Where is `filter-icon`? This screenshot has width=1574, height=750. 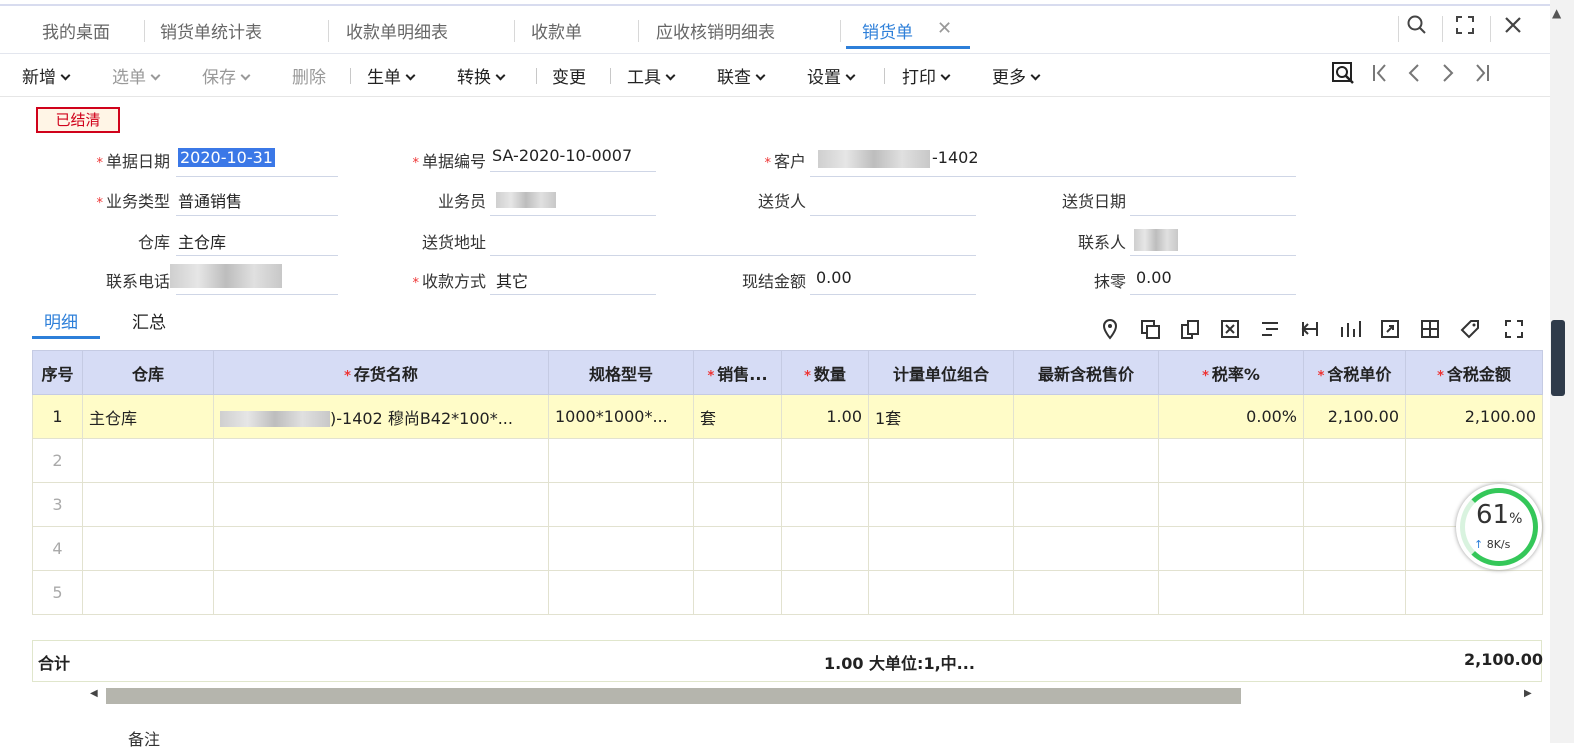
filter-icon is located at coordinates (1270, 330).